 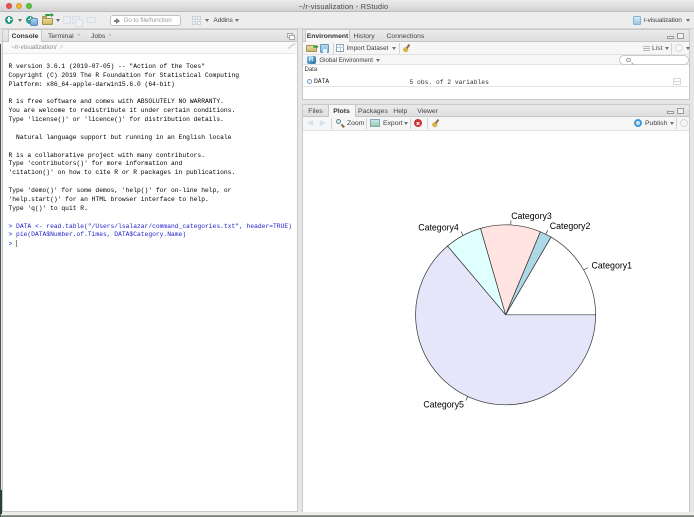 I want to click on svg-text: Category5, so click(x=443, y=404).